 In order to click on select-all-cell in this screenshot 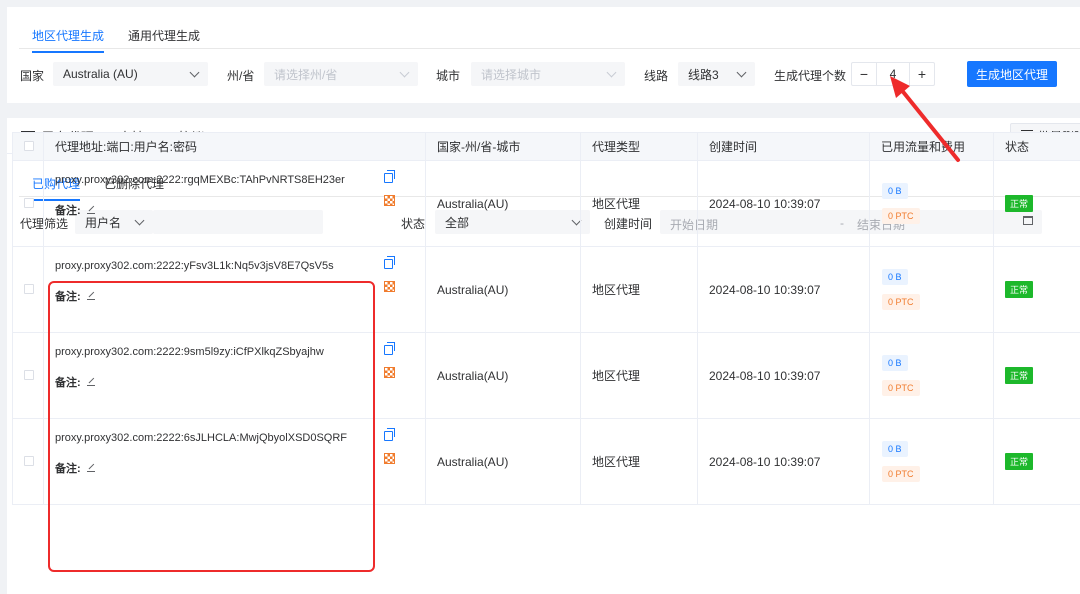, I will do `click(28, 146)`.